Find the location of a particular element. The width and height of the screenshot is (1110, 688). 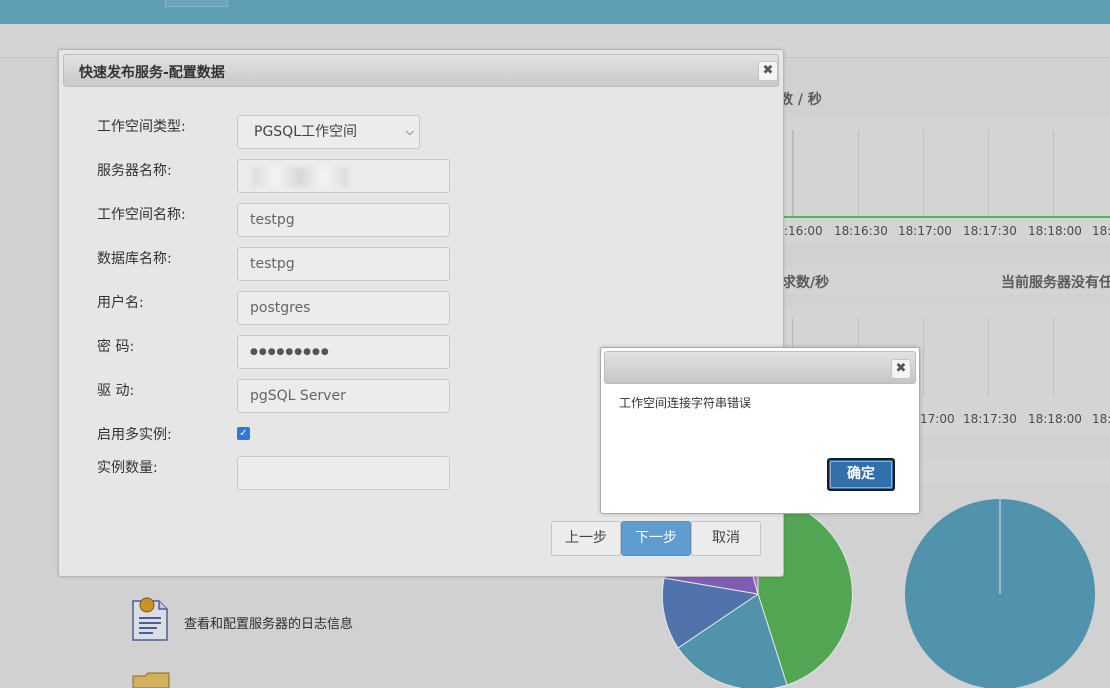

instance-count-input is located at coordinates (343, 473).